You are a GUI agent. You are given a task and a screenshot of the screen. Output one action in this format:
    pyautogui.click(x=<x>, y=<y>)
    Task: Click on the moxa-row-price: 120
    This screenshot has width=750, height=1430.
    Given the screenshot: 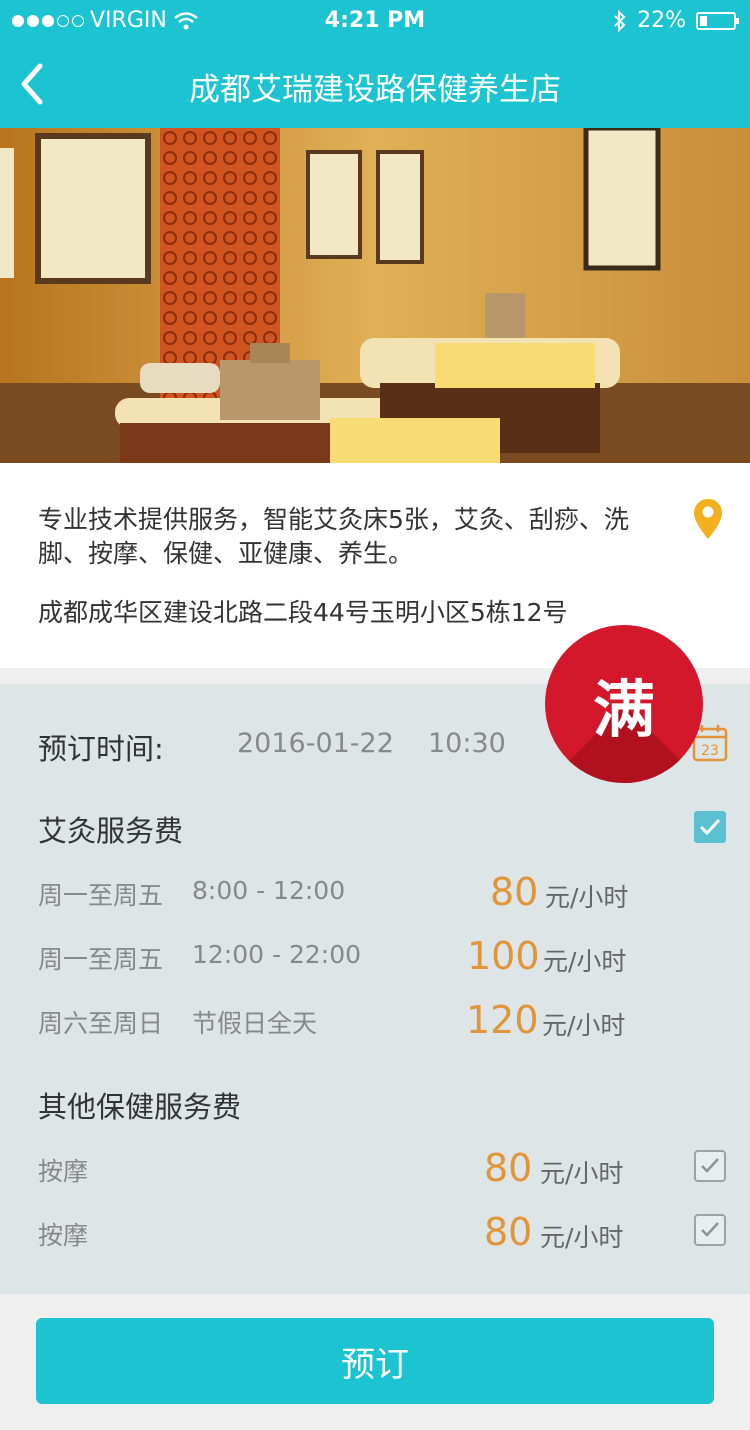 What is the action you would take?
    pyautogui.click(x=502, y=1020)
    